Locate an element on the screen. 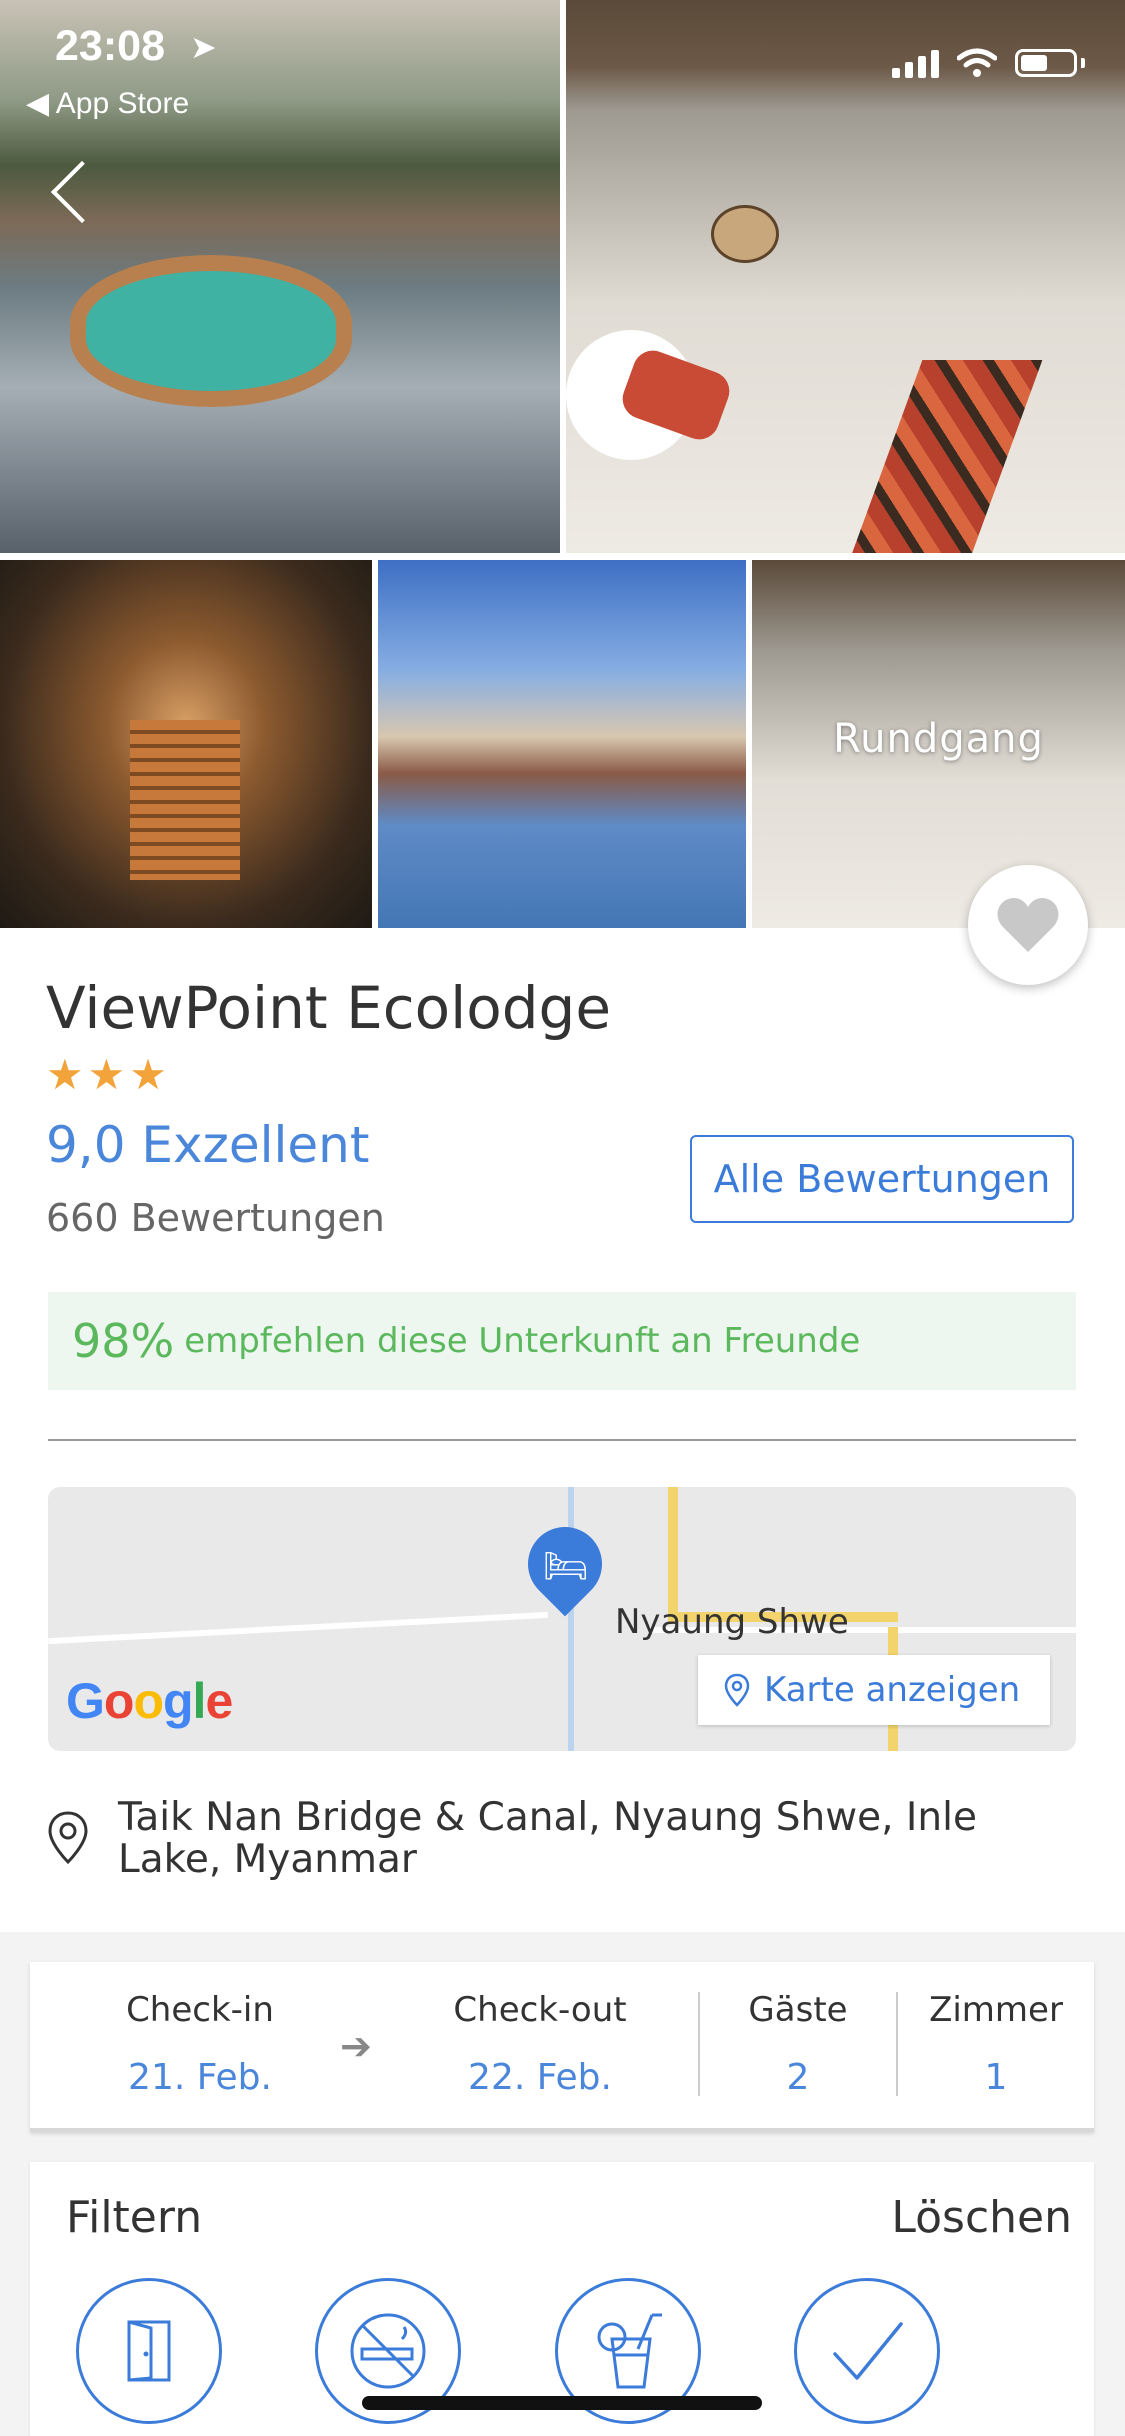 The width and height of the screenshot is (1125, 2436). drink-icon is located at coordinates (629, 2351).